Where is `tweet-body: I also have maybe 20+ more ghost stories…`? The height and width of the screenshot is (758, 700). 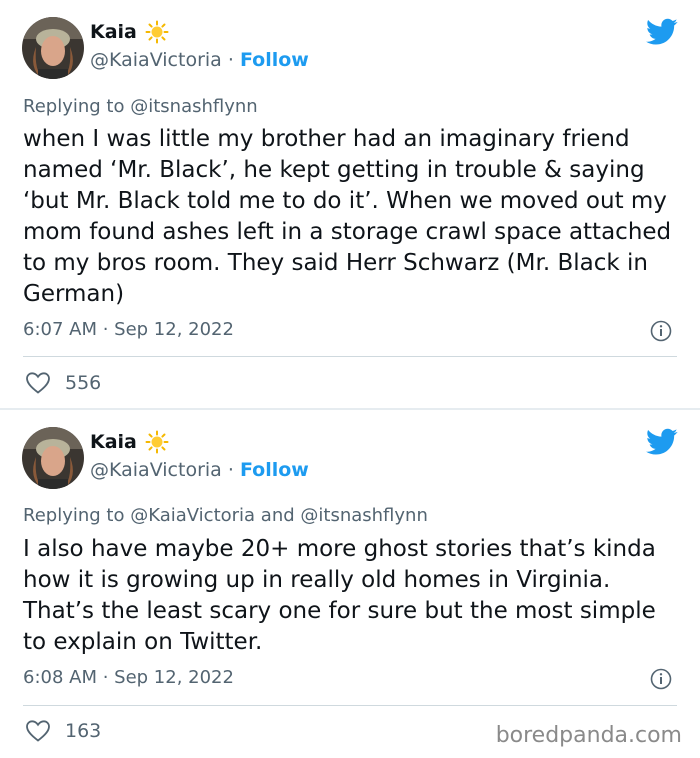
tweet-body: I also have maybe 20+ more ghost stories… is located at coordinates (339, 595).